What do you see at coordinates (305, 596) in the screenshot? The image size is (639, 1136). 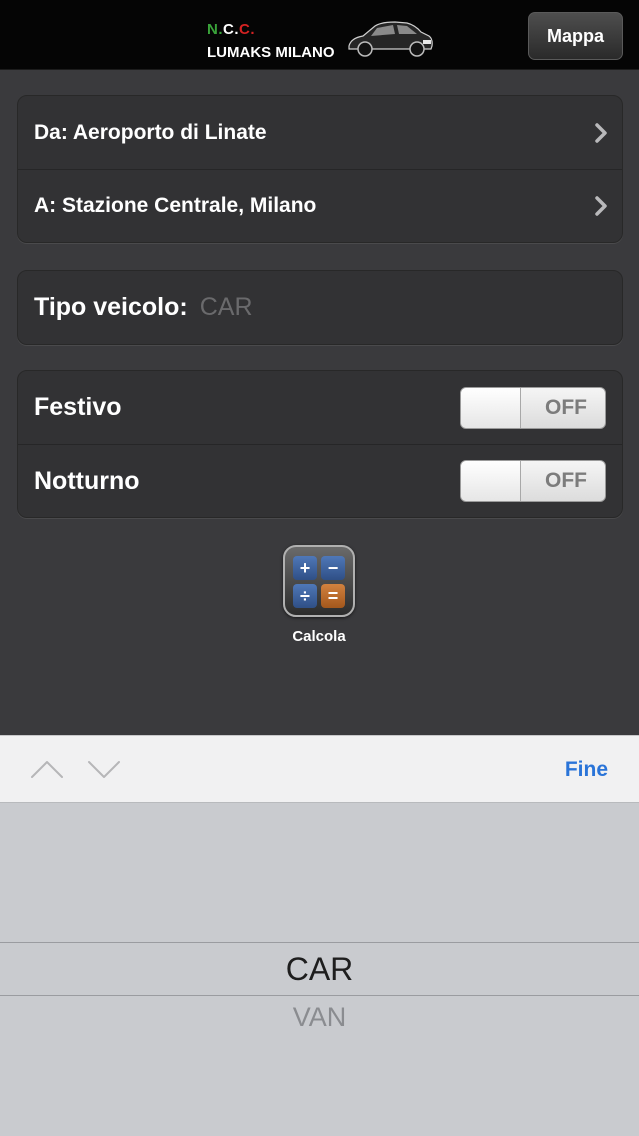 I see `divide-key: ÷` at bounding box center [305, 596].